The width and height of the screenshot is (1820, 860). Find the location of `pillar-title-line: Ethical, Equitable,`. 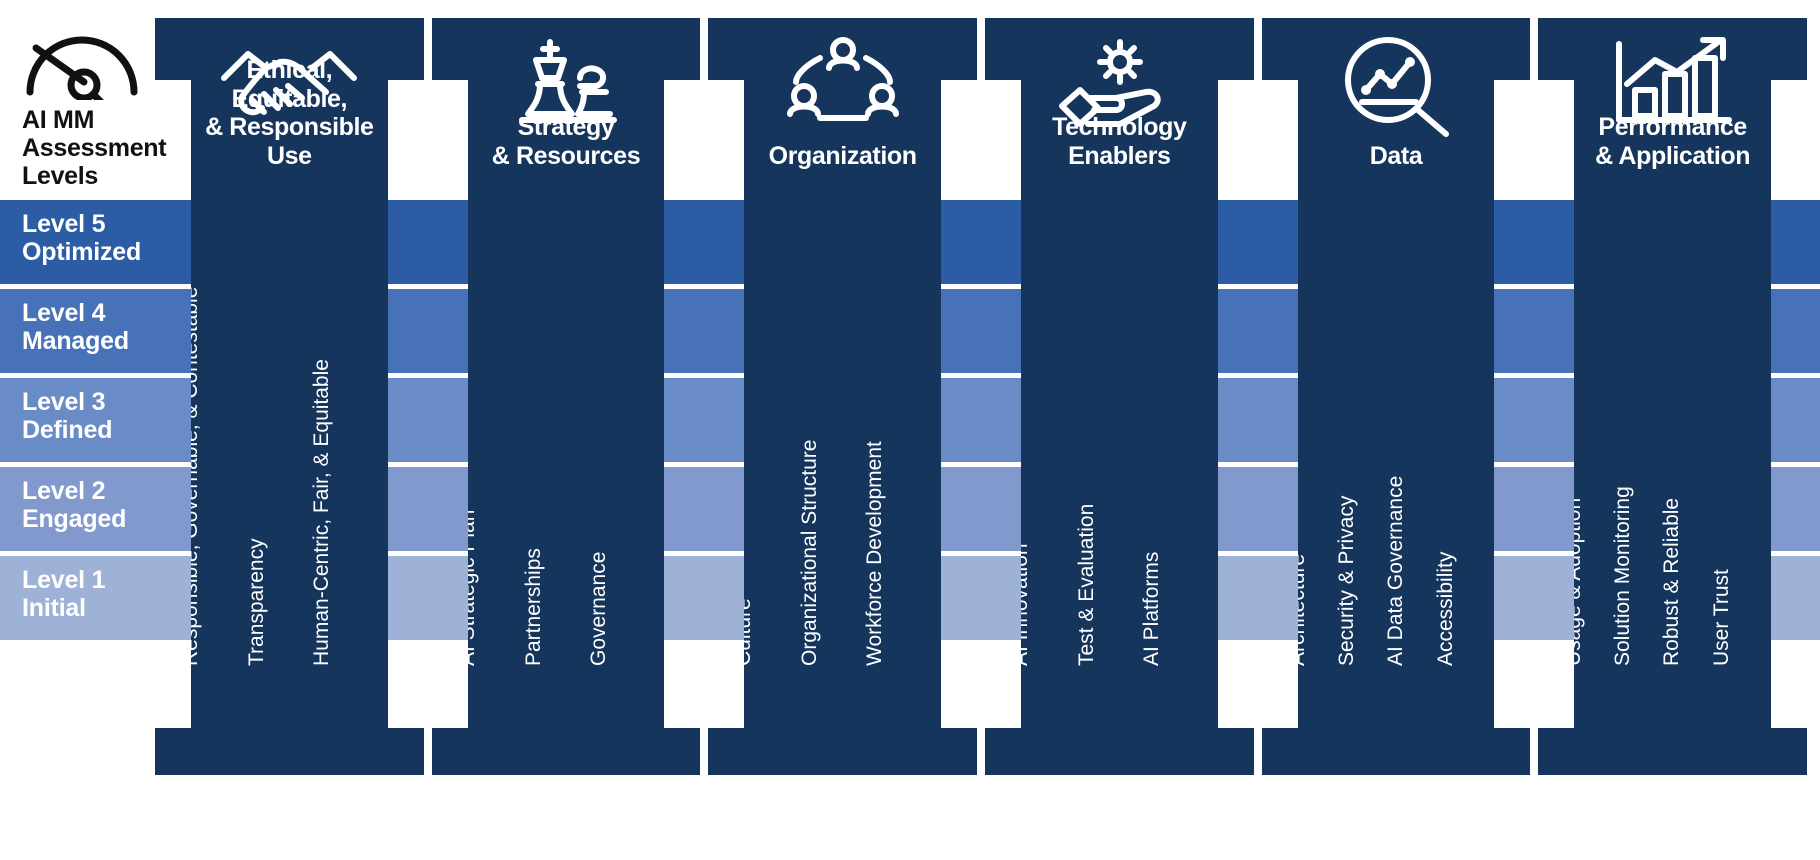

pillar-title-line: Ethical, Equitable, is located at coordinates (289, 84).